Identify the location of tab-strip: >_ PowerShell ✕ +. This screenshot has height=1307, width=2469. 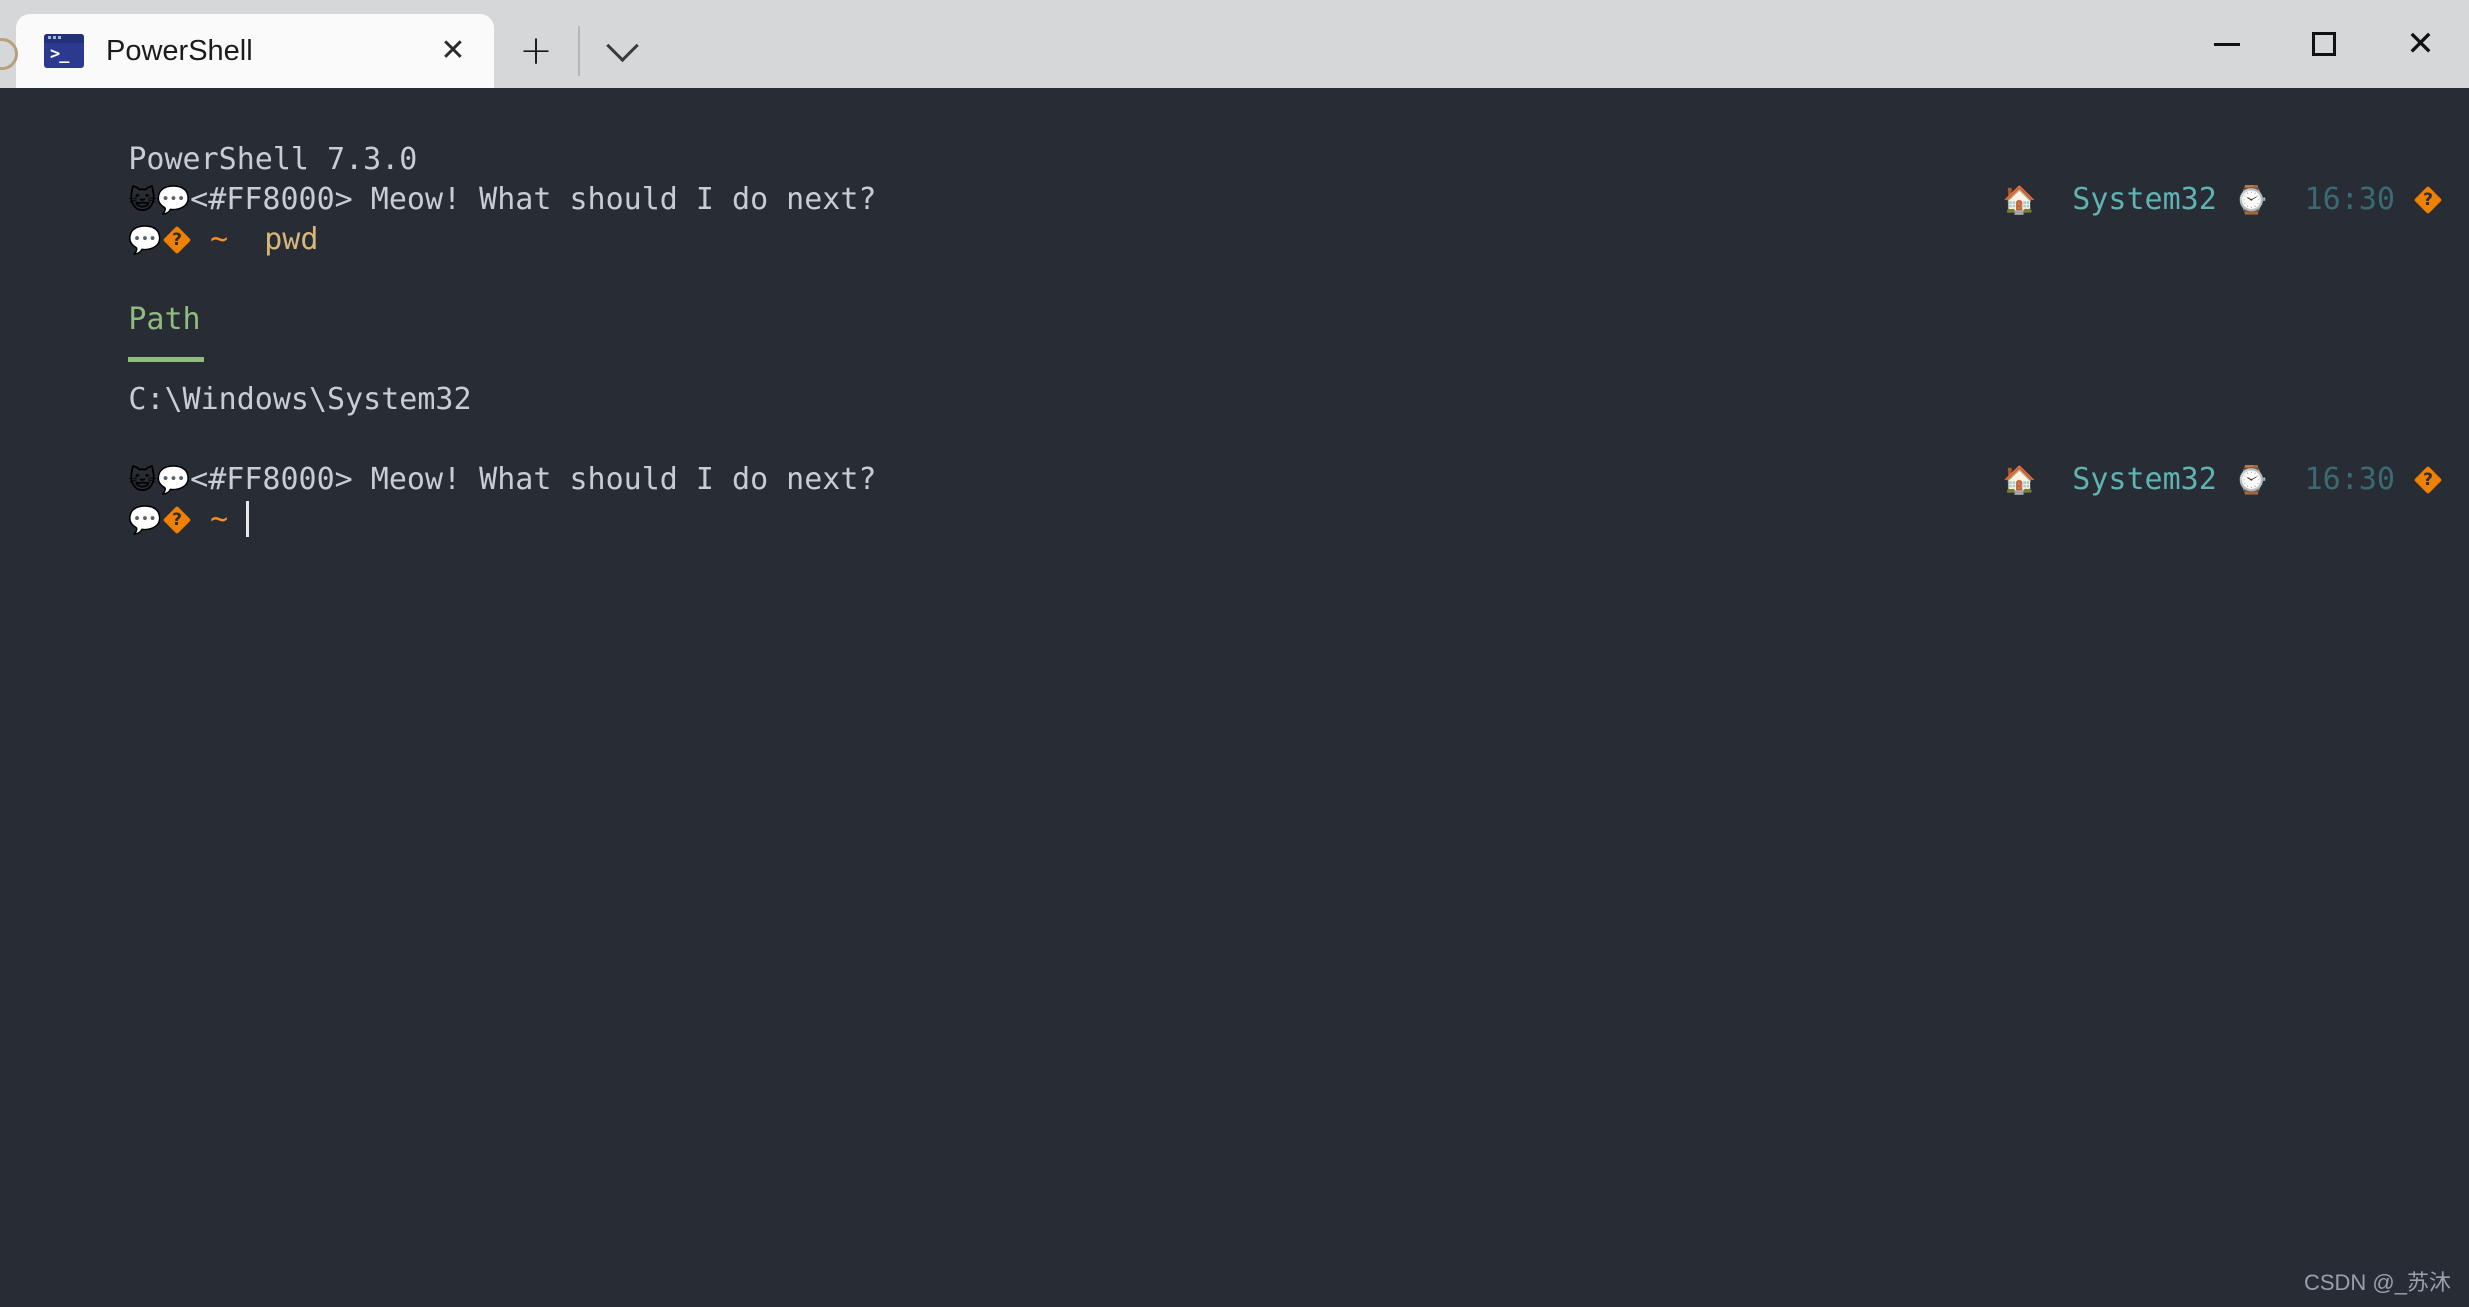
(329, 44).